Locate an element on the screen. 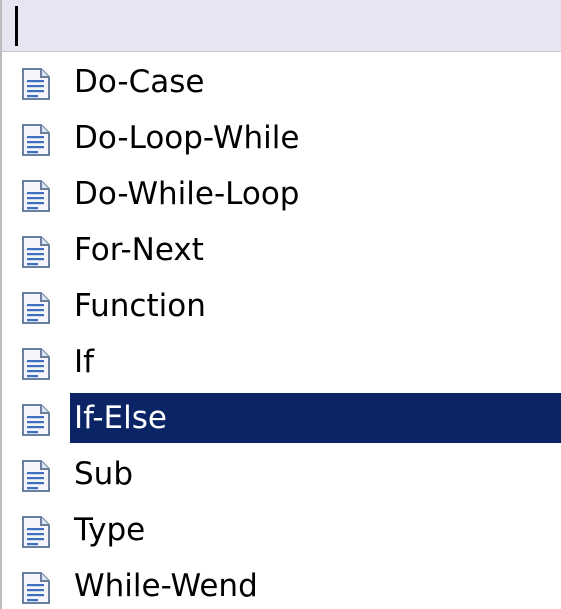  snippet-item-if-else: If-Else is located at coordinates (281, 417).